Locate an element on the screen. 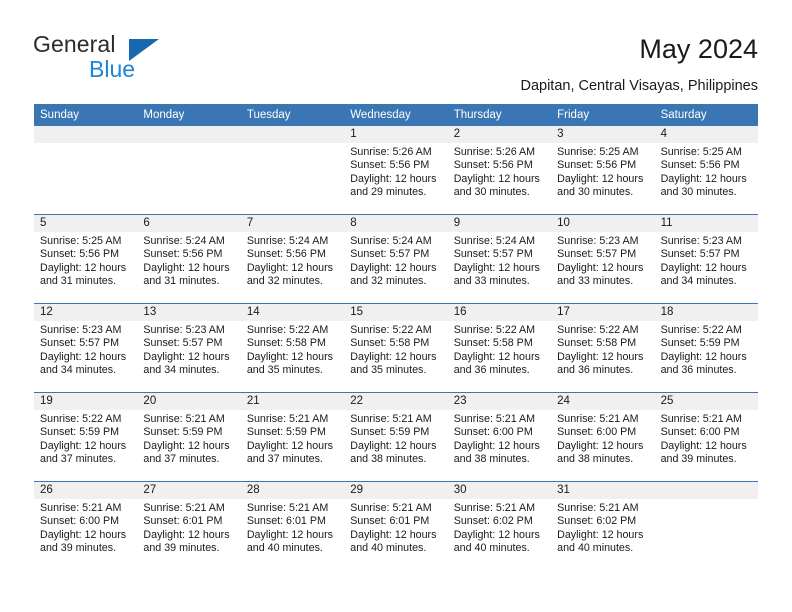 The height and width of the screenshot is (612, 792). week-day-number-row: 5 6 7 8 9 10 11 is located at coordinates (396, 223).